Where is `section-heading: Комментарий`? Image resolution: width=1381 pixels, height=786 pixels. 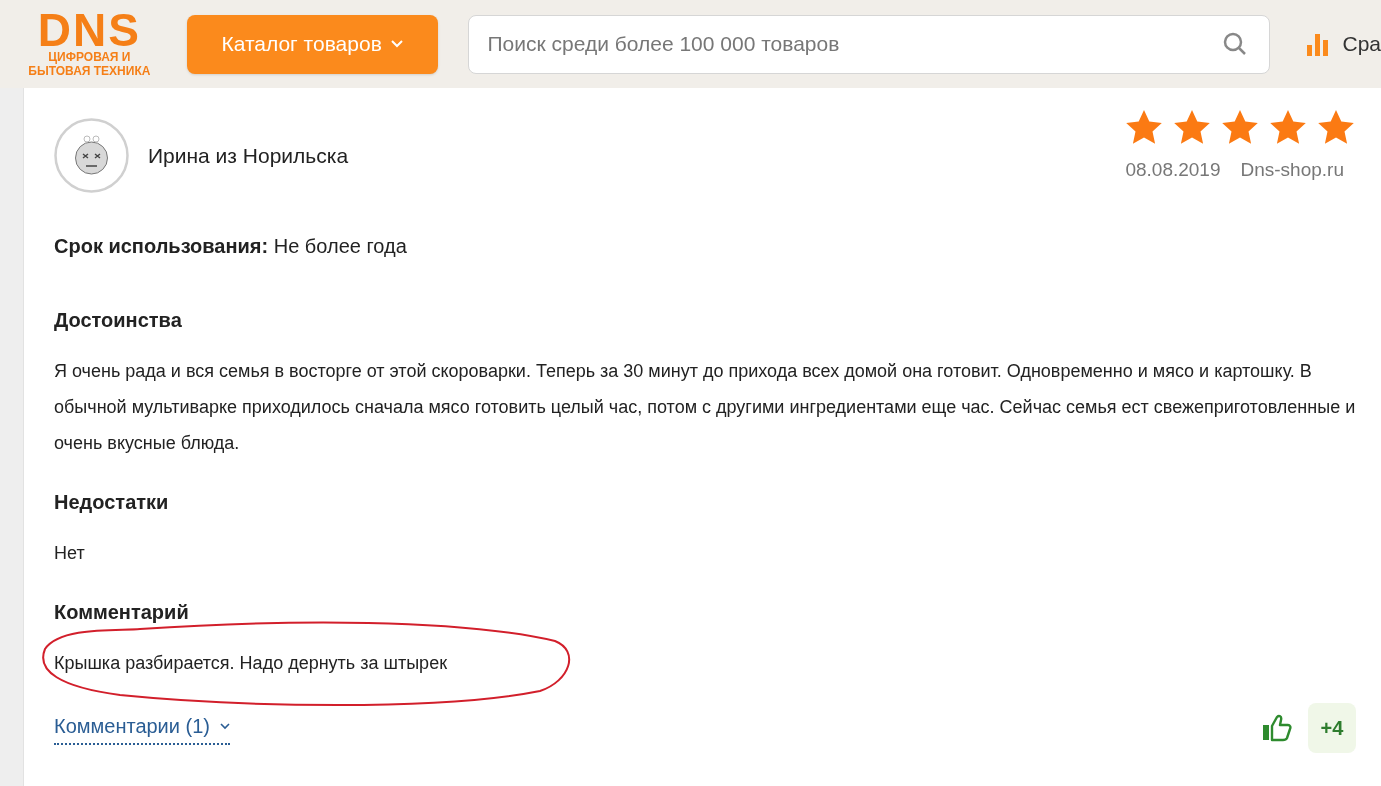 section-heading: Комментарий is located at coordinates (122, 612).